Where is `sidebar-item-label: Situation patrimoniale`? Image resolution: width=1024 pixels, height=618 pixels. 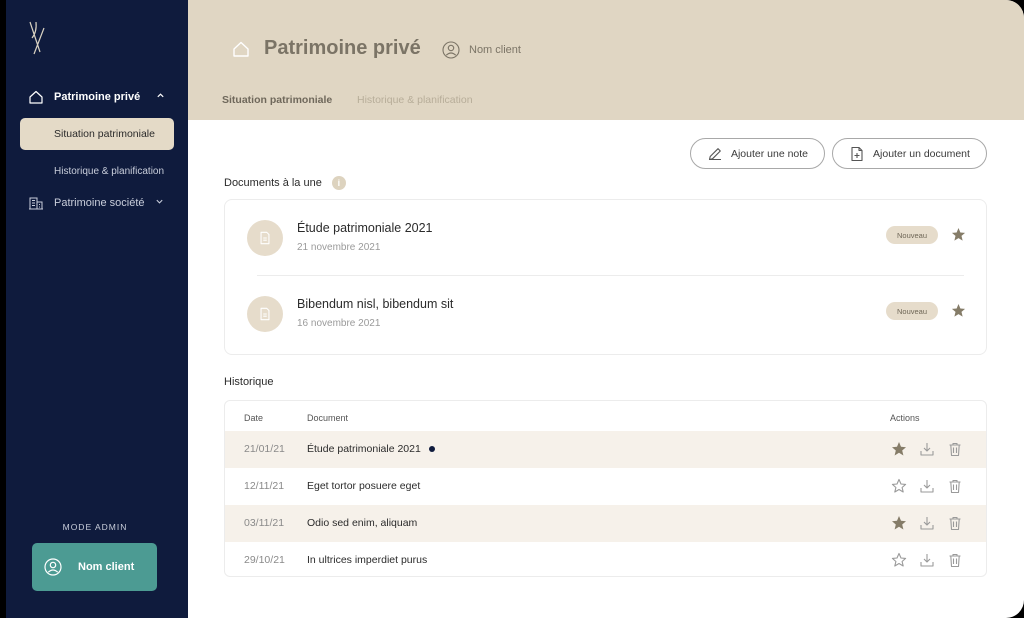
sidebar-item-label: Situation patrimoniale is located at coordinates (104, 134).